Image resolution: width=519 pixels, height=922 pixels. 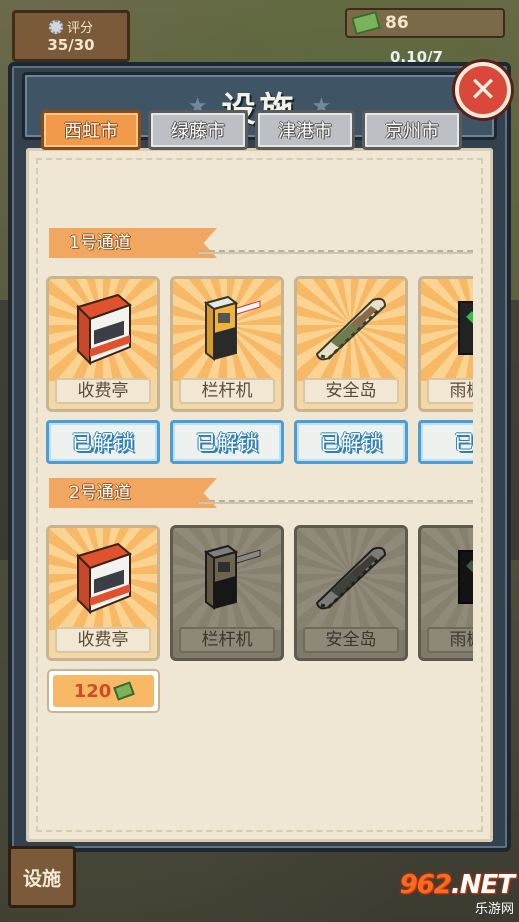 I want to click on facility-card-safety-island: 安全岛, so click(x=351, y=344).